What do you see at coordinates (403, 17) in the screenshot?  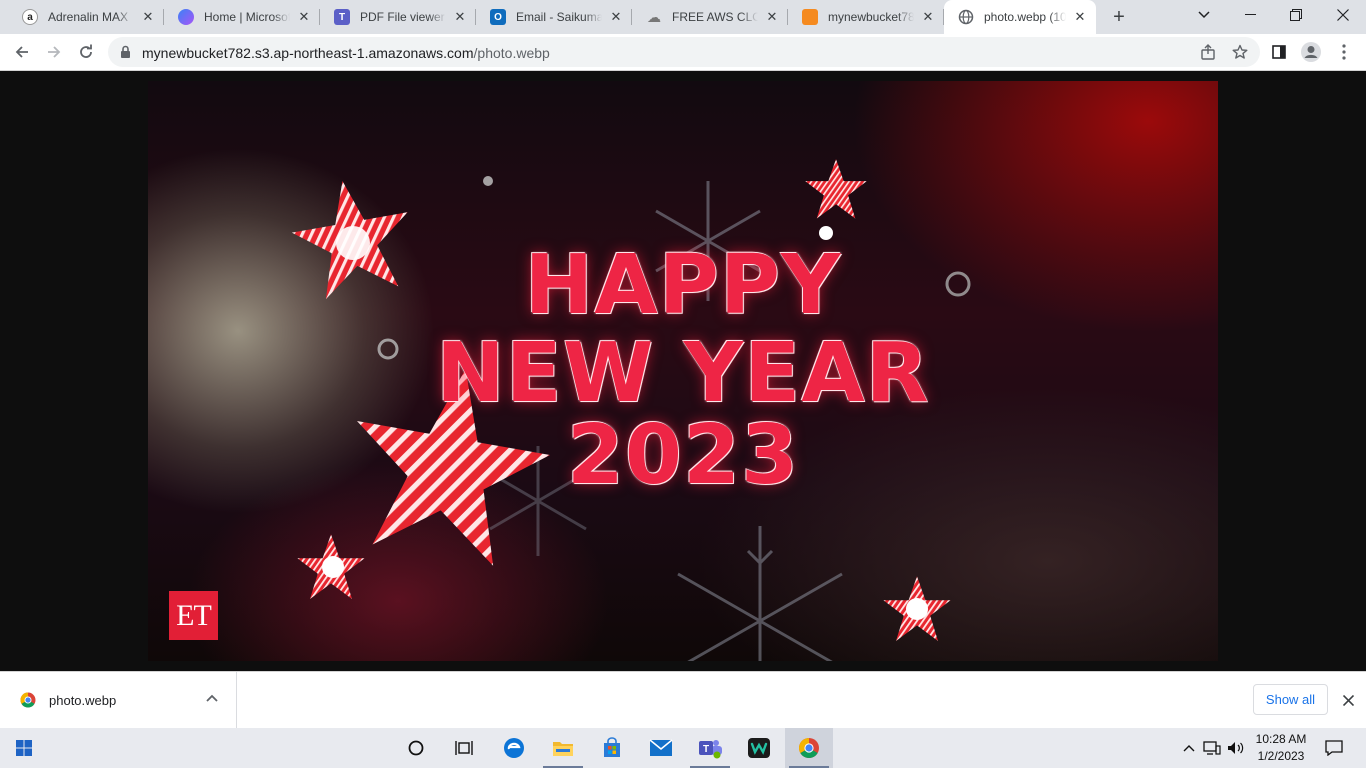 I see `tab-title: PDF File viewer | M` at bounding box center [403, 17].